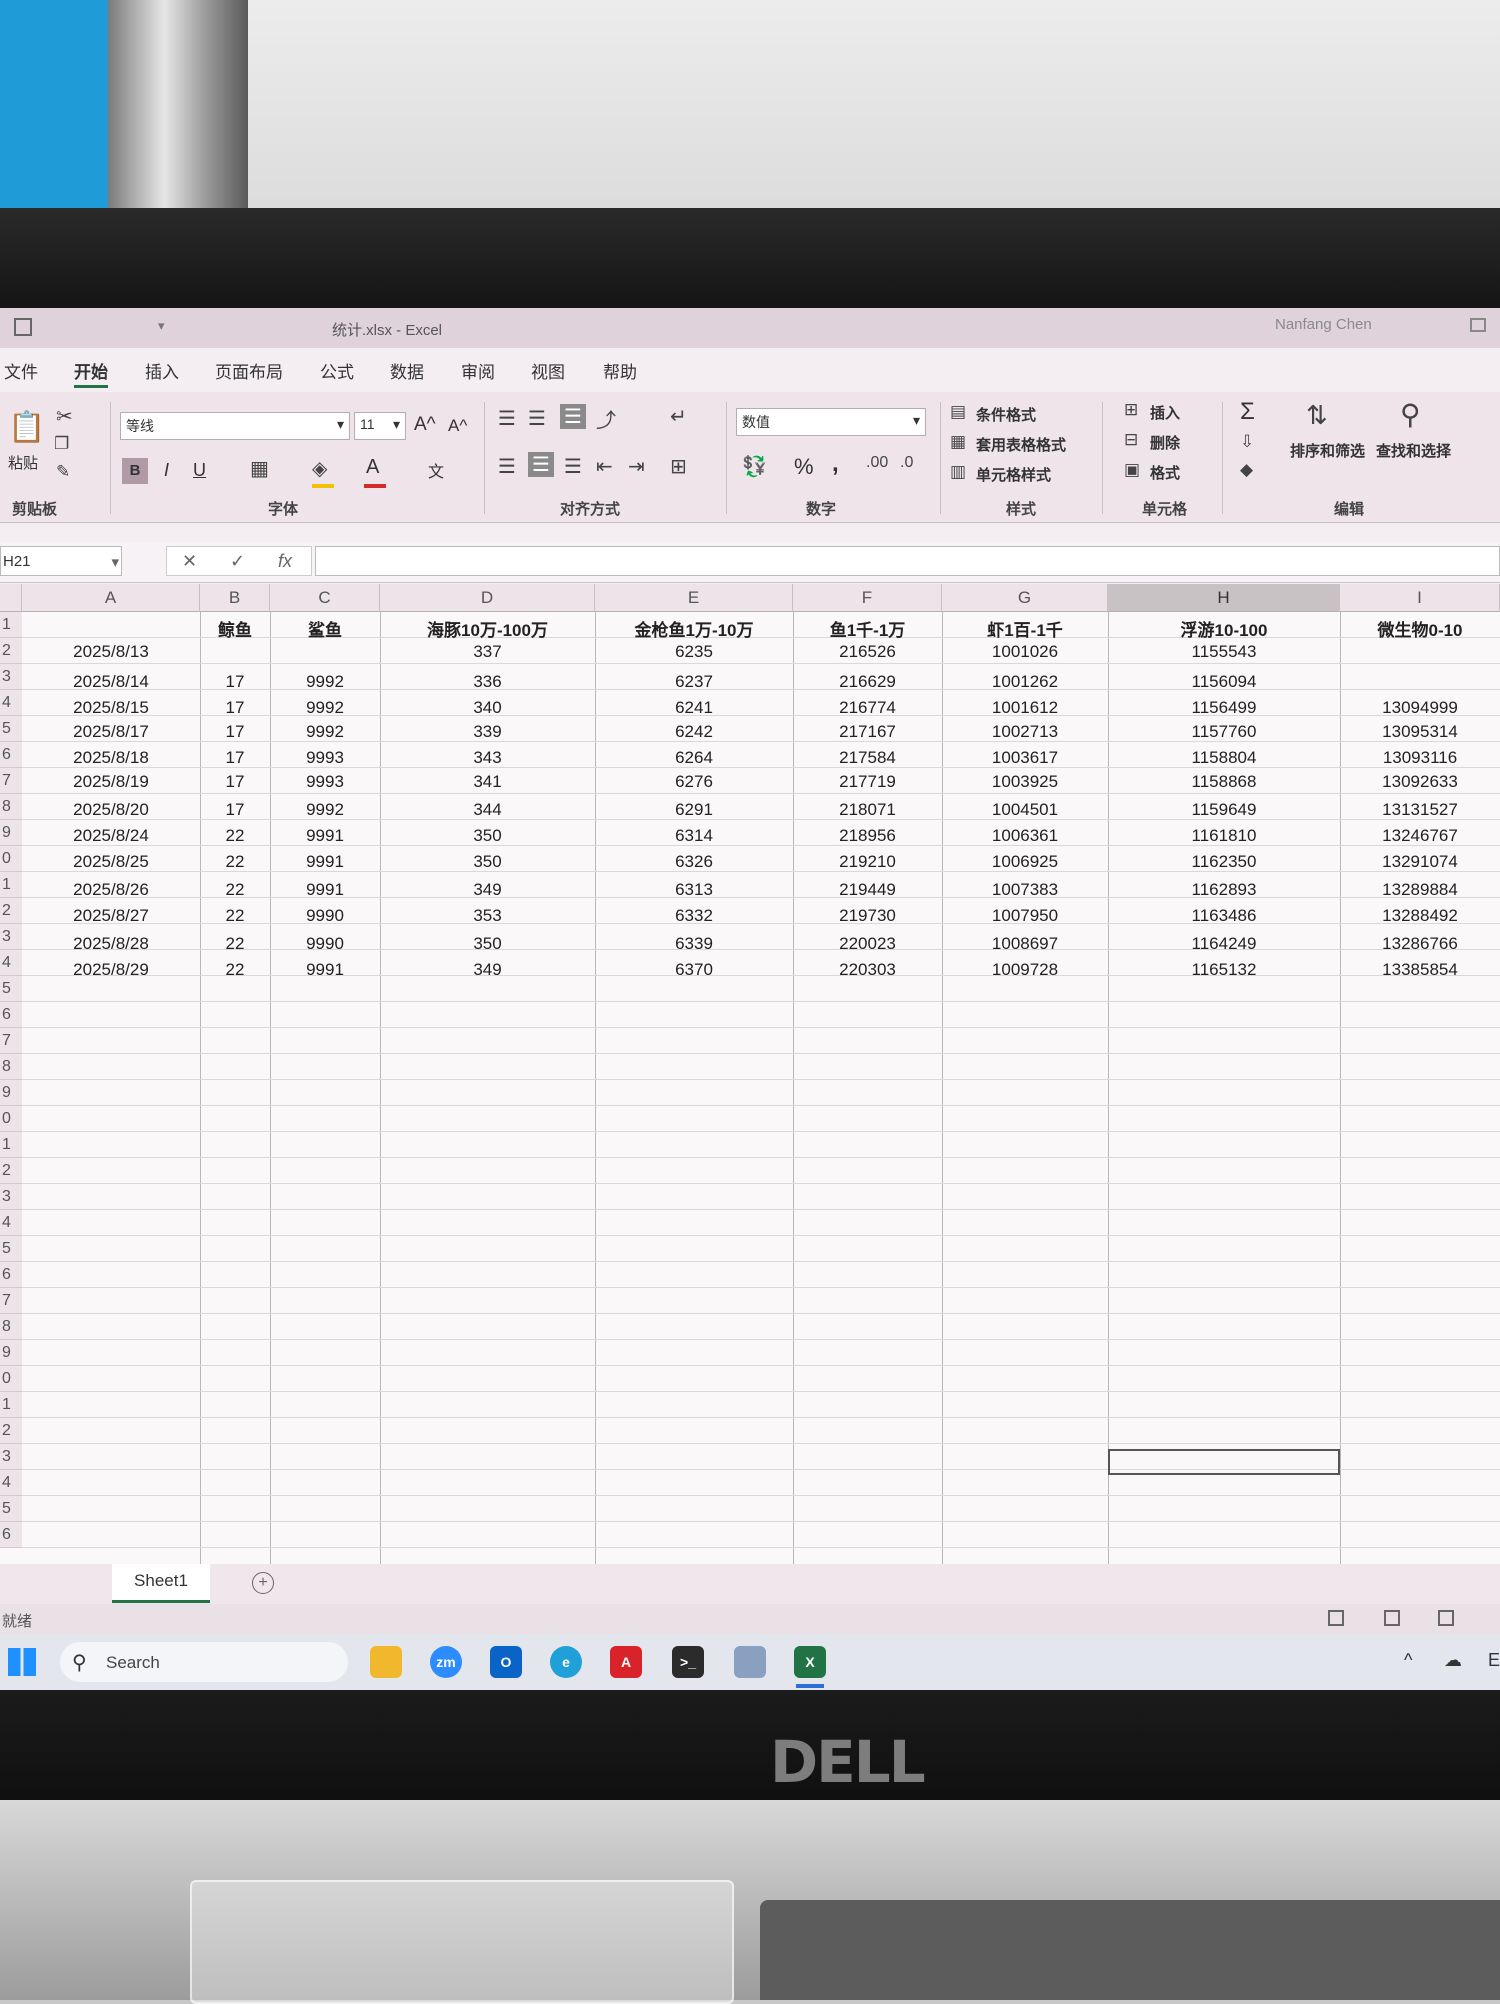 The image size is (1500, 2004). Describe the element at coordinates (487, 944) in the screenshot. I see `data-cell: 350` at that location.